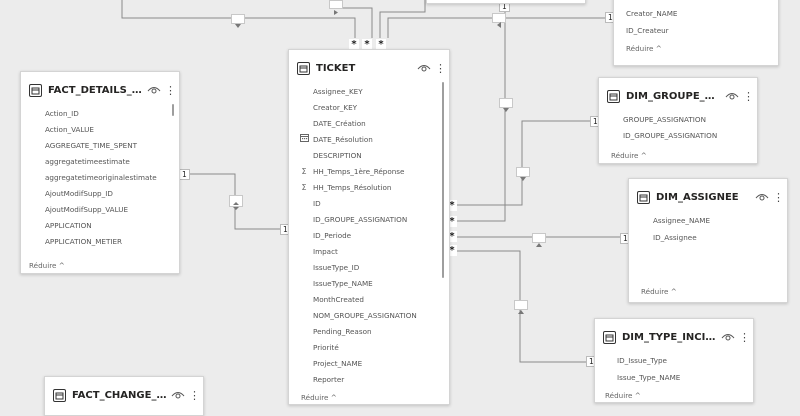 This screenshot has height=416, width=800. What do you see at coordinates (339, 123) in the screenshot?
I see `field-label: DATE_Création` at bounding box center [339, 123].